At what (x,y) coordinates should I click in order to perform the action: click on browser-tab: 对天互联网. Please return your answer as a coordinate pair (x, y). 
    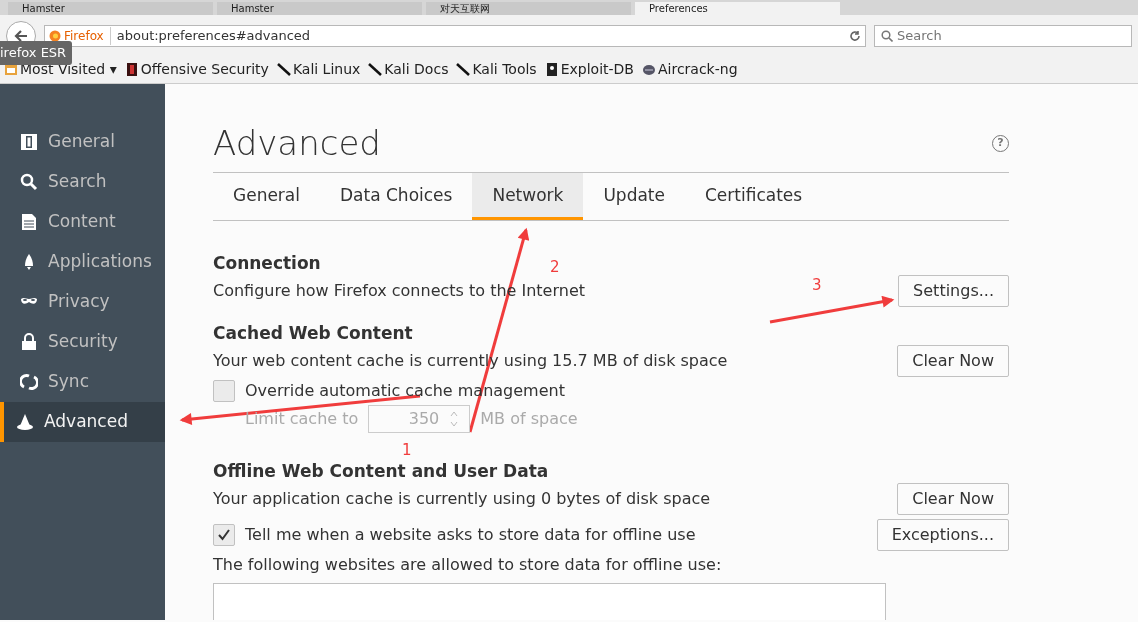
    Looking at the image, I should click on (528, 8).